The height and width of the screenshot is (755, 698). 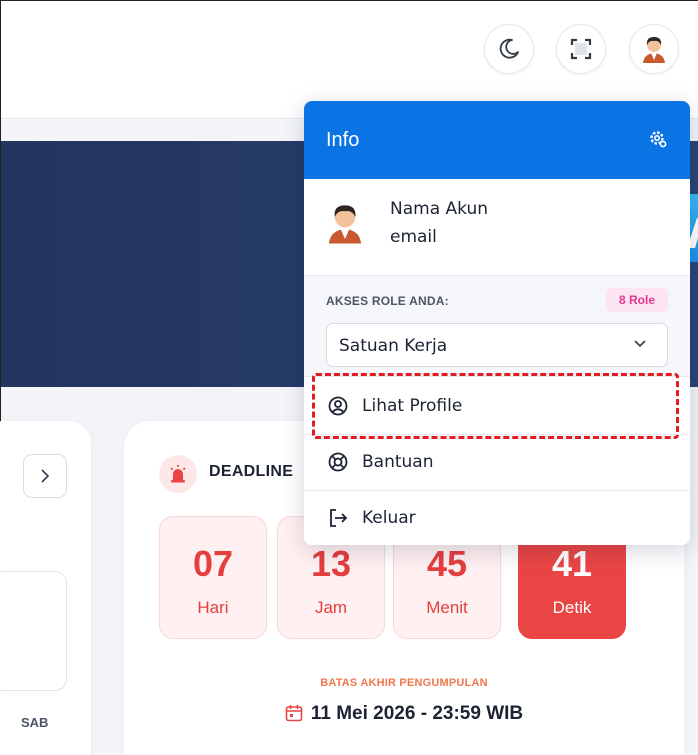 What do you see at coordinates (213, 607) in the screenshot?
I see `countdown-unit: Hari` at bounding box center [213, 607].